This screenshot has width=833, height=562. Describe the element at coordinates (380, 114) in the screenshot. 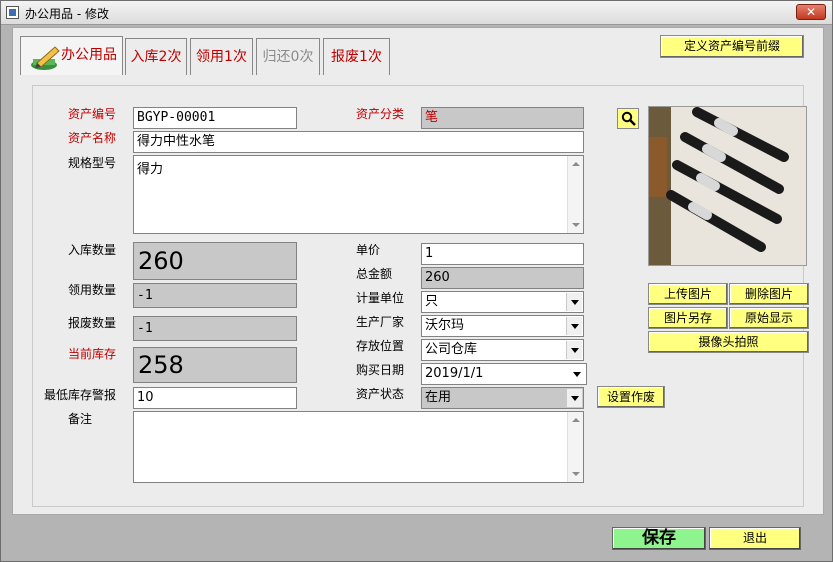

I see `asset-category-label: 资产分类` at that location.